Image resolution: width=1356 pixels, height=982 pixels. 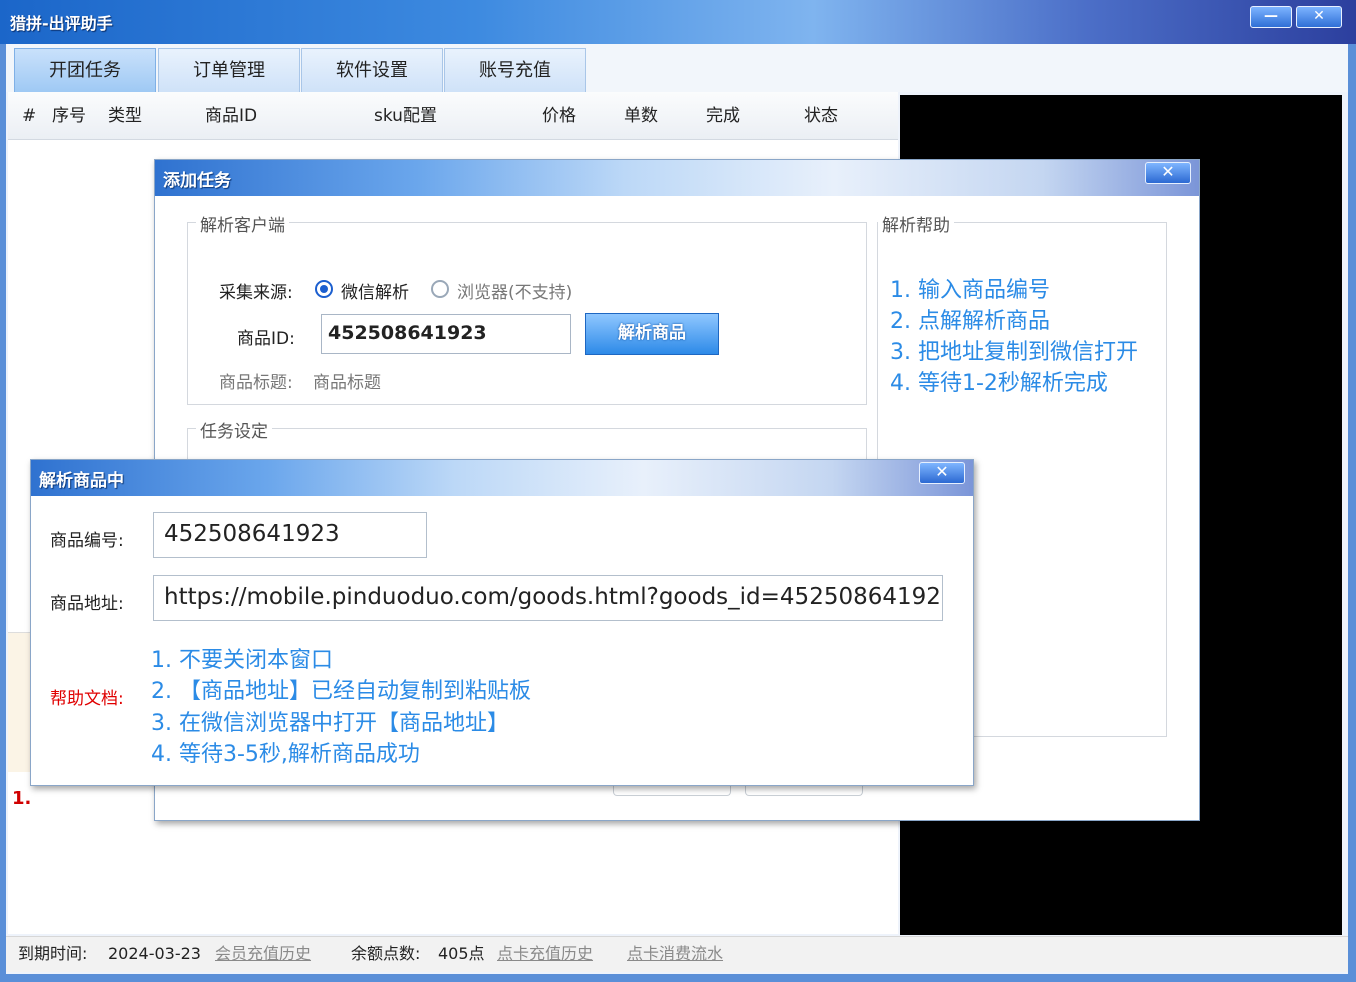 I want to click on help-group-title: 解析帮助, so click(x=916, y=223).